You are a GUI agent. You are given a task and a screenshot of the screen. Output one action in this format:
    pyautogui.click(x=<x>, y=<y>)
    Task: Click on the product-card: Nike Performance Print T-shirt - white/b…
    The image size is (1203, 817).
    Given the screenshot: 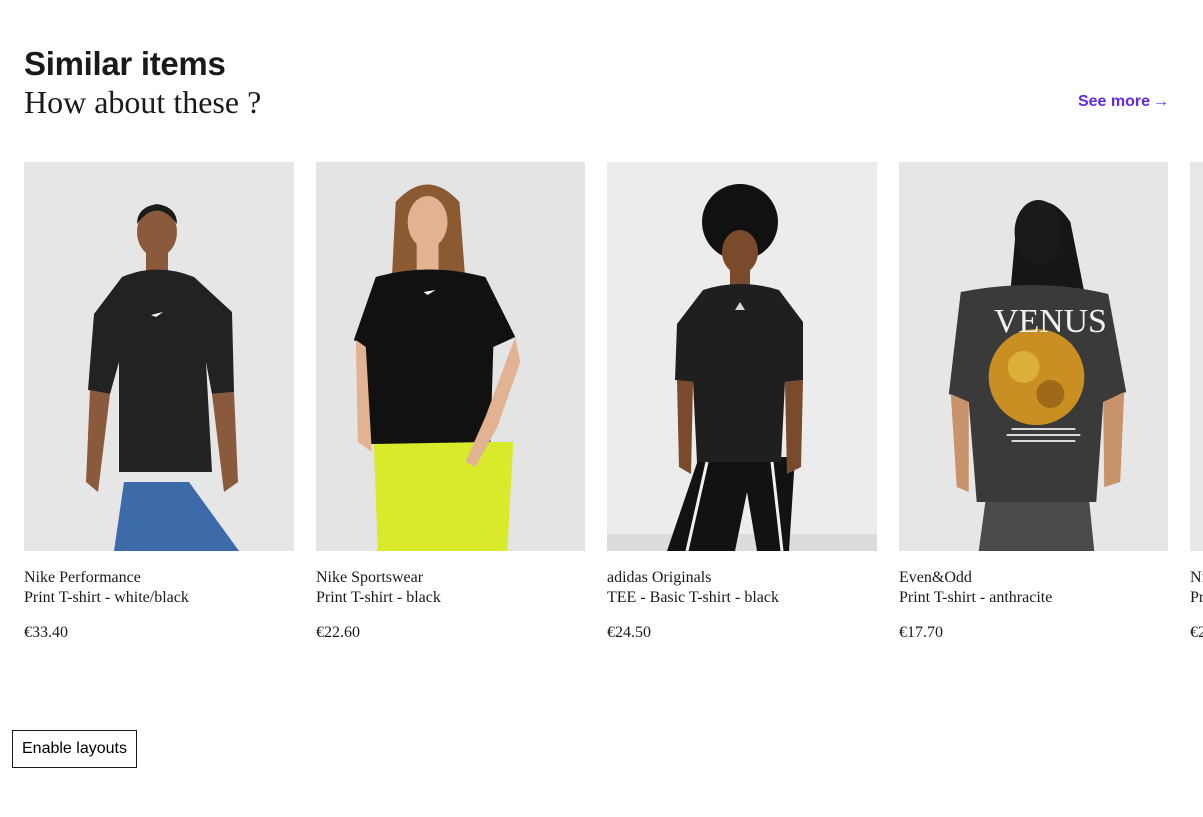 What is the action you would take?
    pyautogui.click(x=159, y=402)
    